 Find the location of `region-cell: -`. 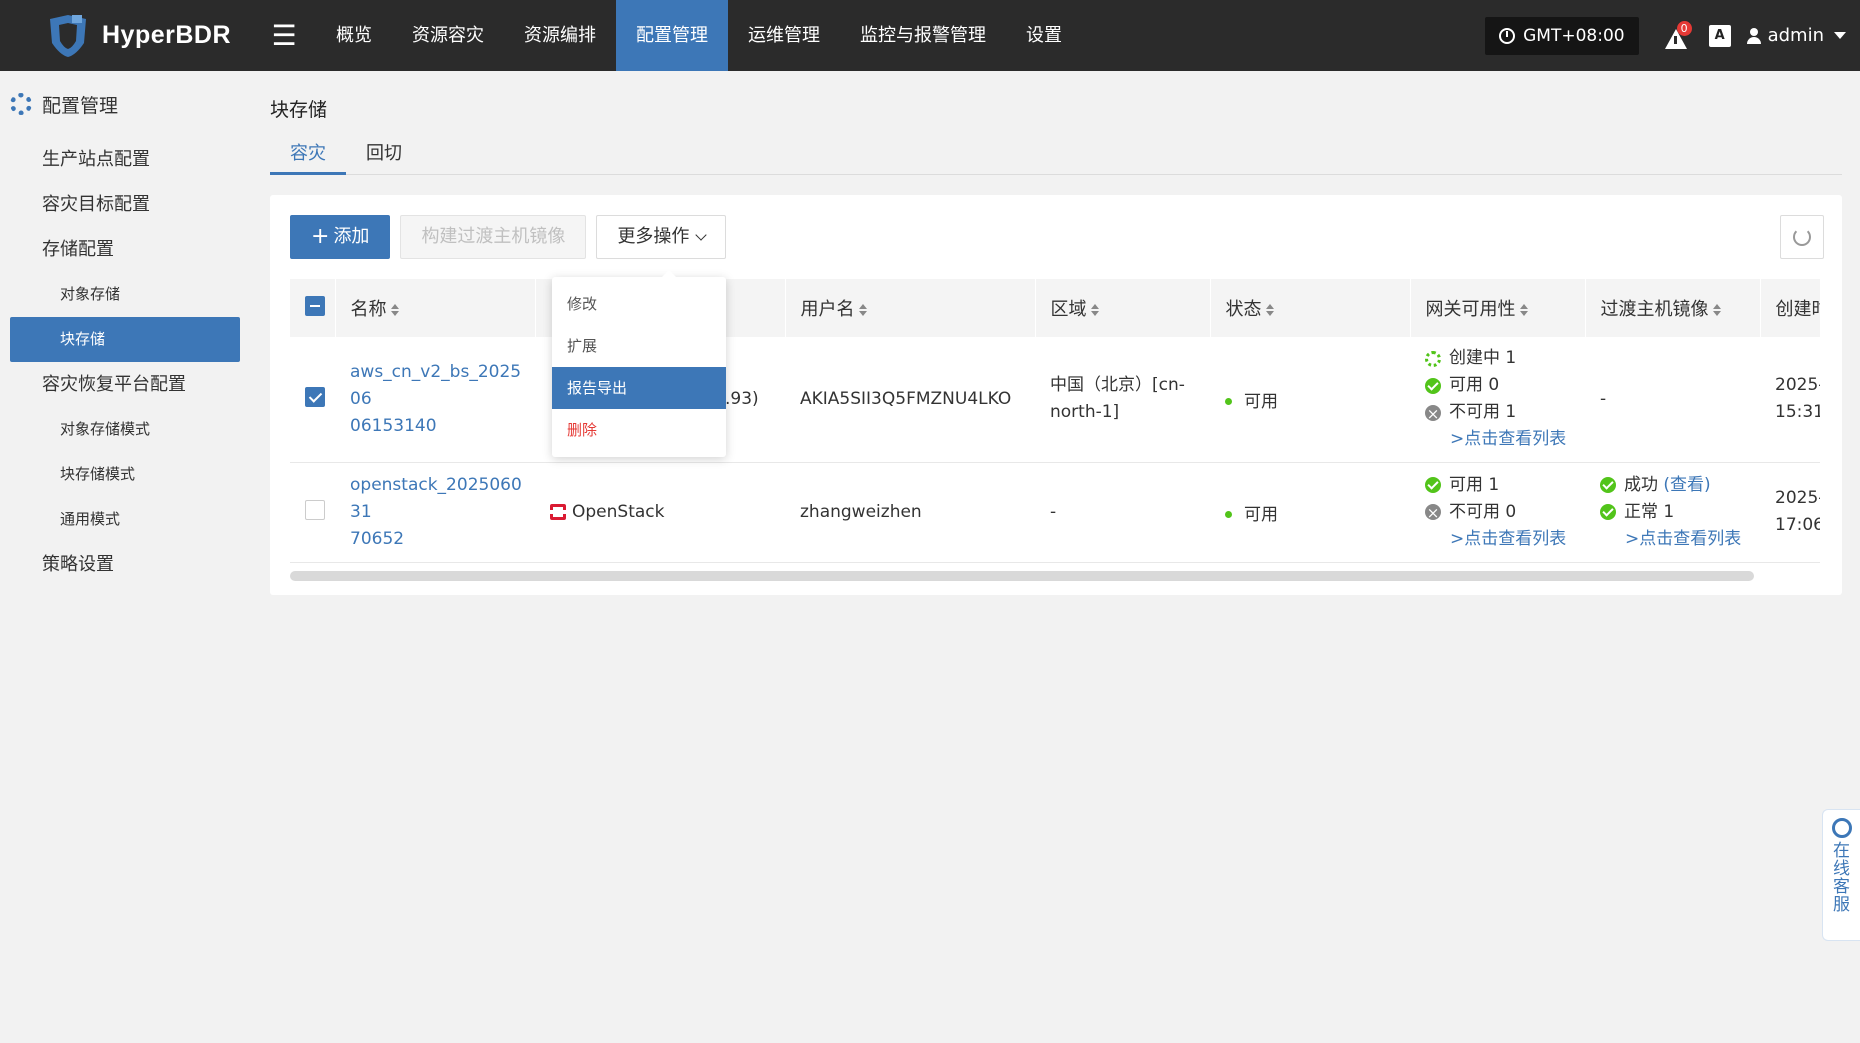

region-cell: - is located at coordinates (1053, 512).